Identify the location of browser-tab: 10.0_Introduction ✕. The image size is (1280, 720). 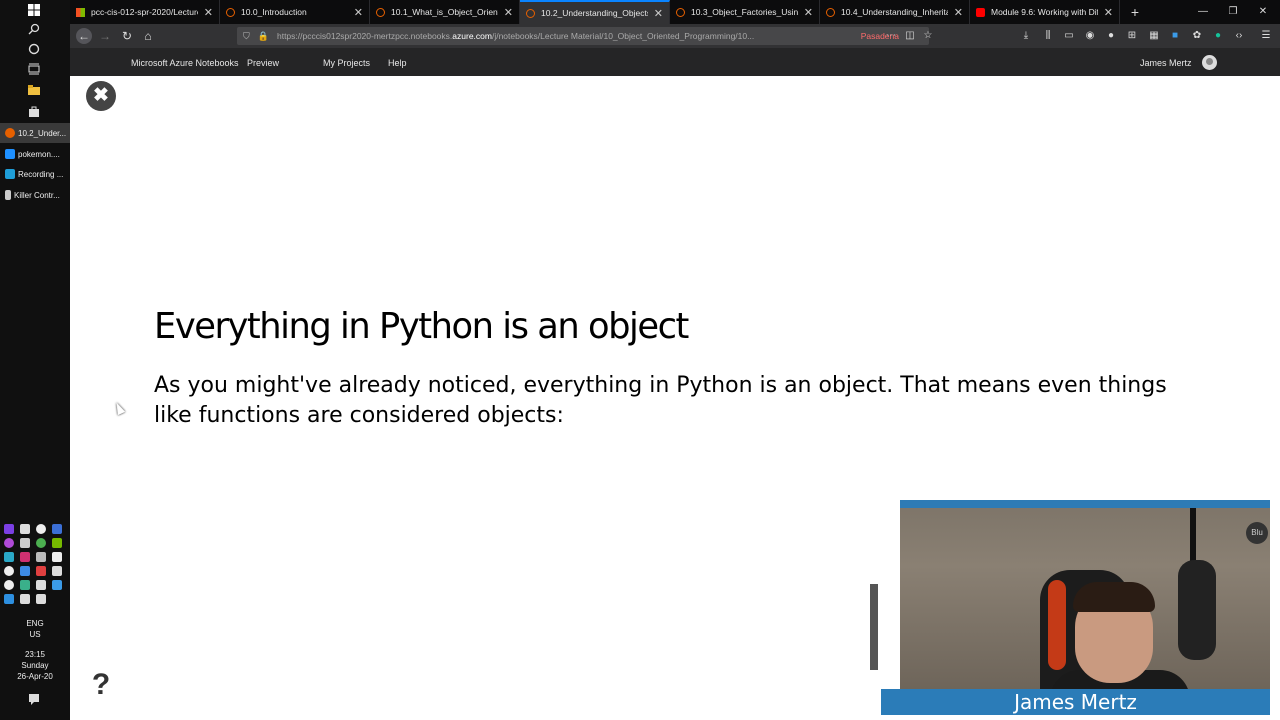
(295, 12).